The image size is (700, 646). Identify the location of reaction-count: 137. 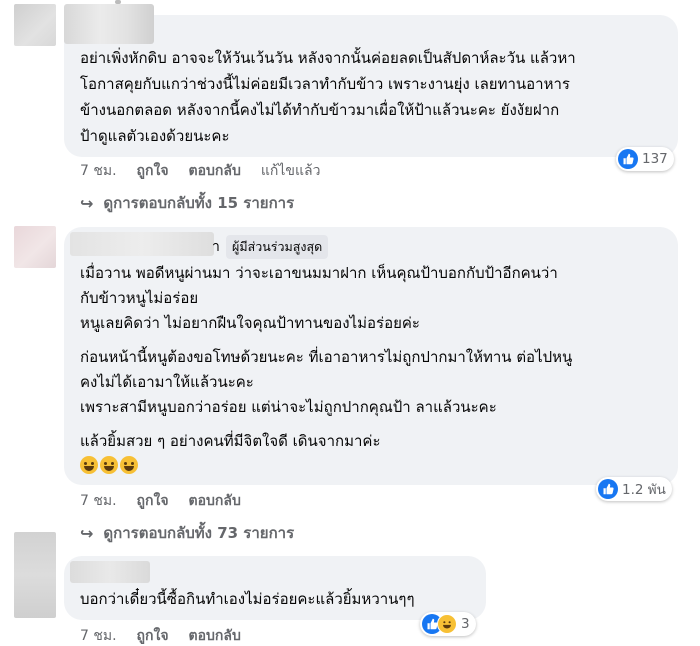
(655, 159).